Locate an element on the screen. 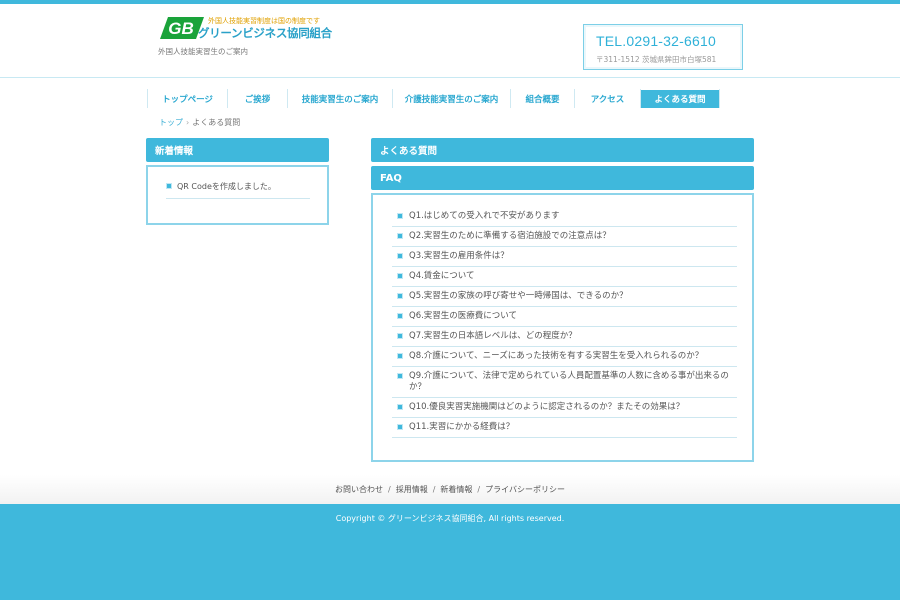 Image resolution: width=900 pixels, height=600 pixels. footer-link: 新着情報 is located at coordinates (456, 489).